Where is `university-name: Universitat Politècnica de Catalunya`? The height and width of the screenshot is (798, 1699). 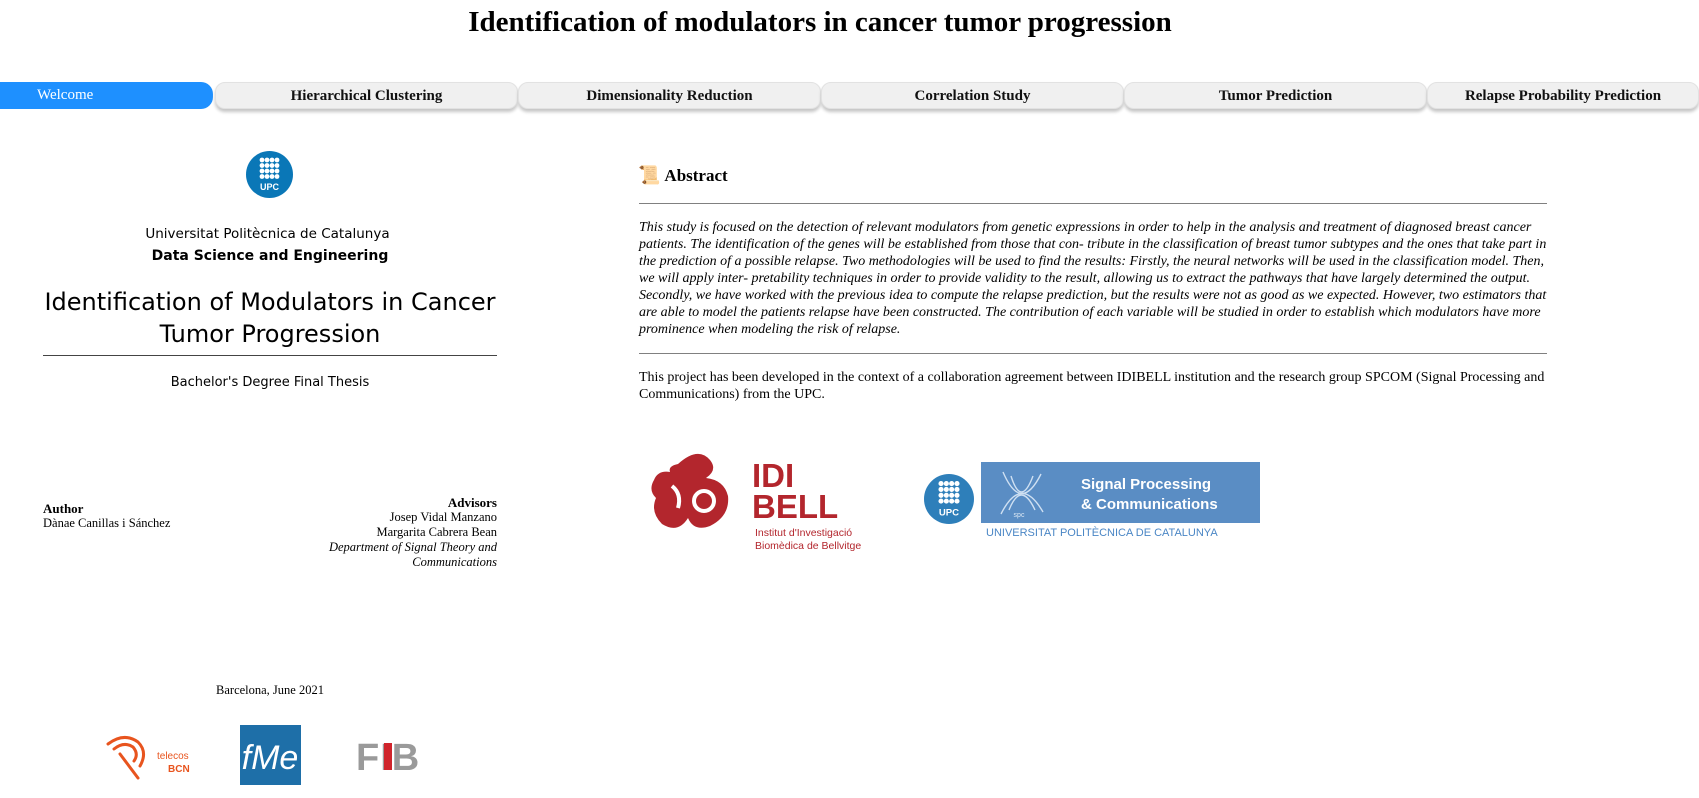
university-name: Universitat Politècnica de Catalunya is located at coordinates (267, 234).